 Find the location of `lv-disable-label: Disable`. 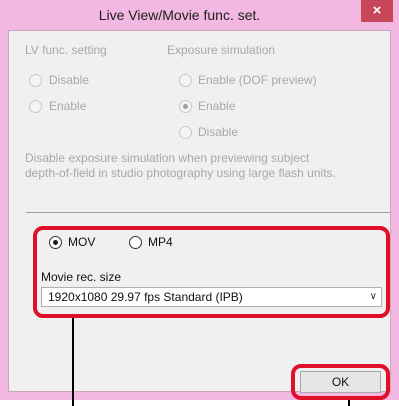

lv-disable-label: Disable is located at coordinates (69, 80).